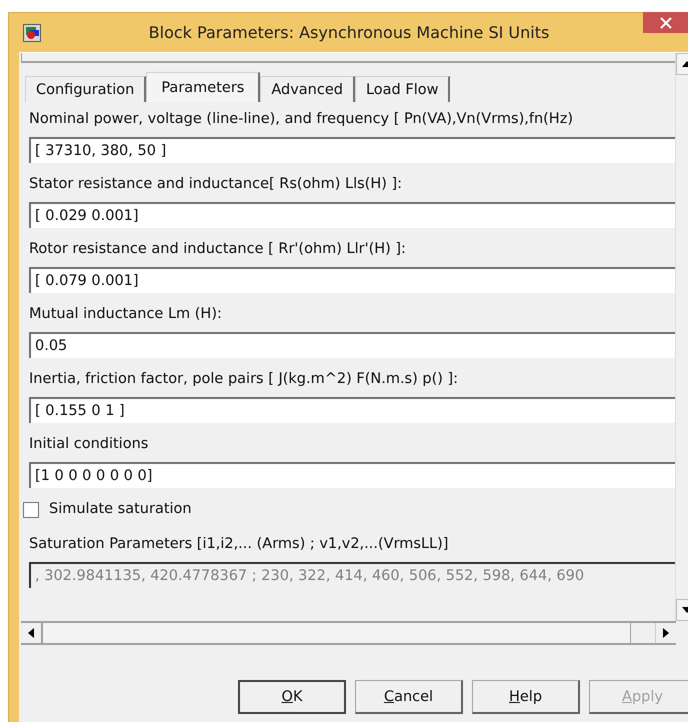 This screenshot has height=722, width=688. I want to click on input-field: 0.05, so click(352, 345).